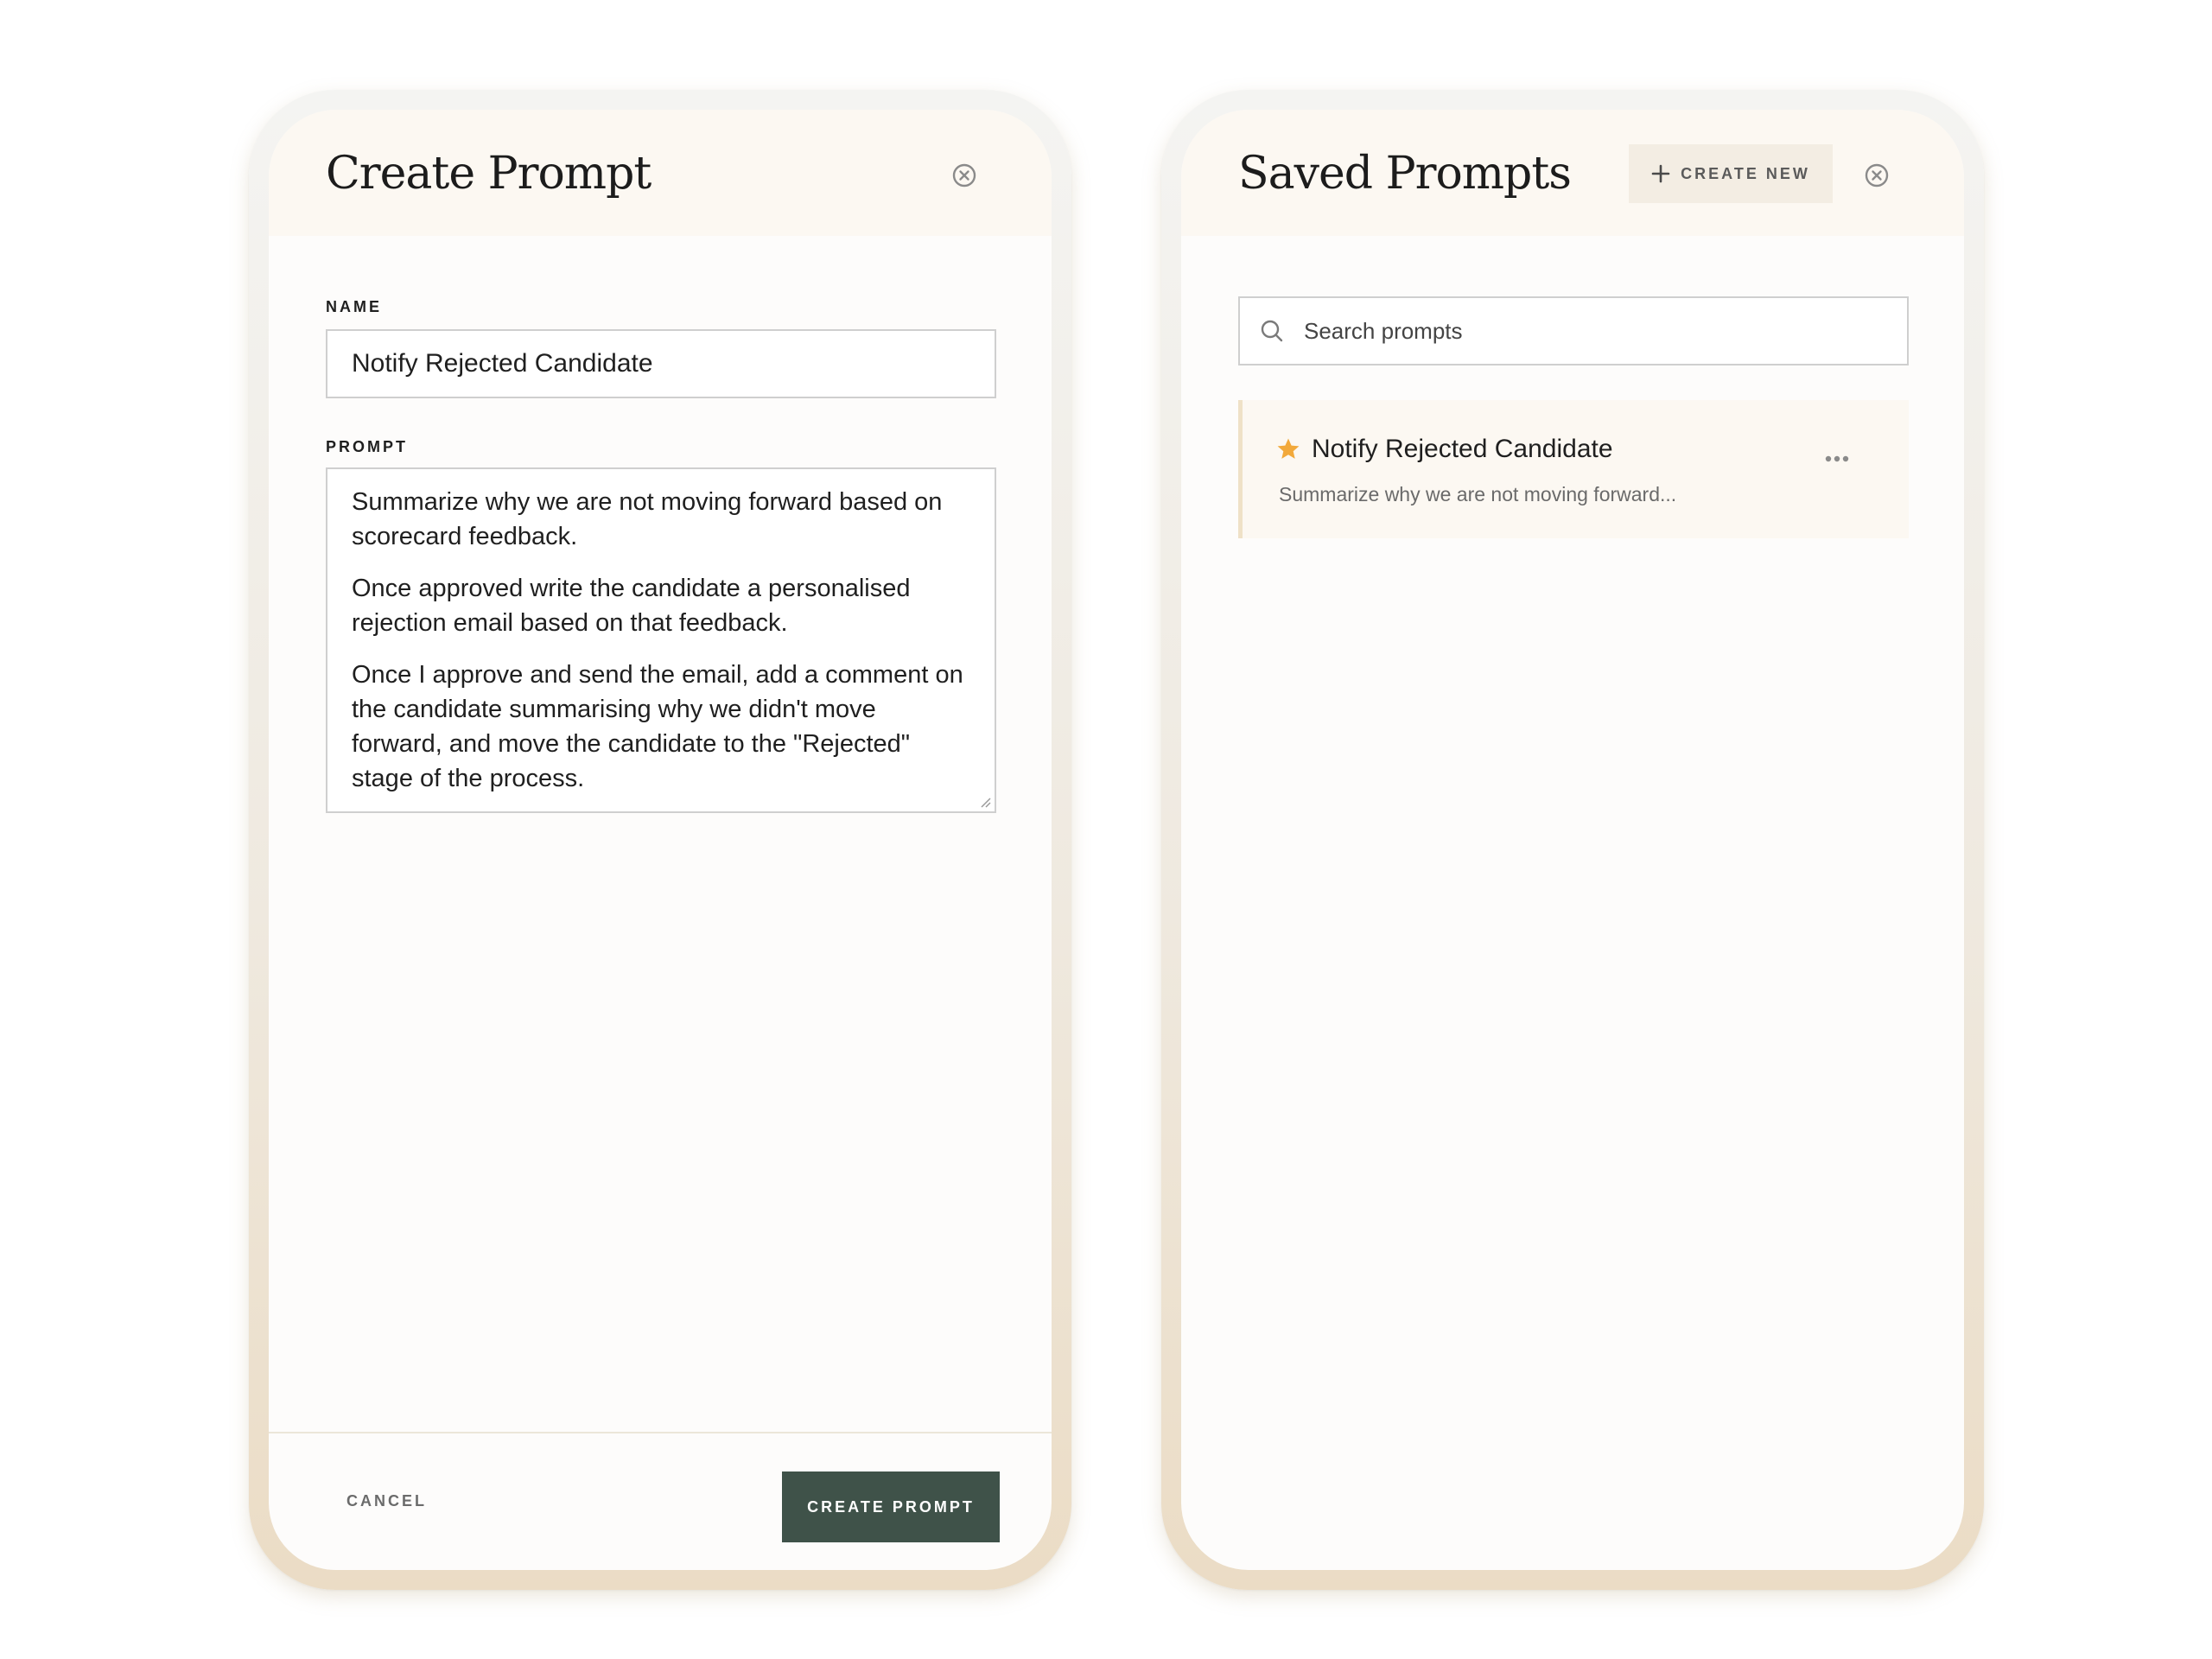 Image resolution: width=2212 pixels, height=1659 pixels. What do you see at coordinates (489, 174) in the screenshot?
I see `page-title: Create Prompt` at bounding box center [489, 174].